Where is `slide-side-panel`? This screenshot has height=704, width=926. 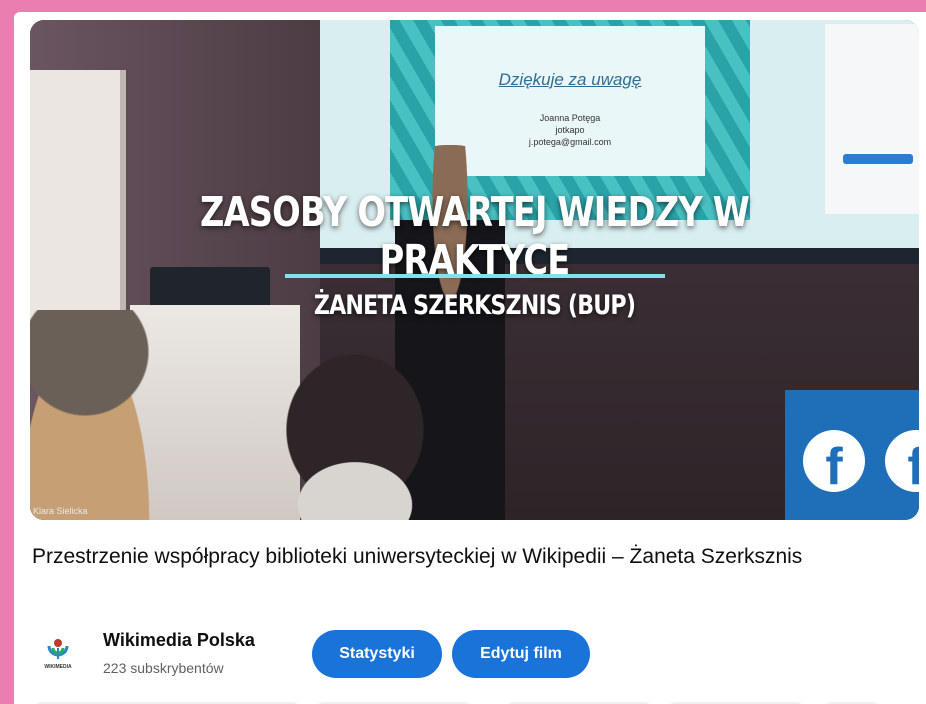
slide-side-panel is located at coordinates (872, 119).